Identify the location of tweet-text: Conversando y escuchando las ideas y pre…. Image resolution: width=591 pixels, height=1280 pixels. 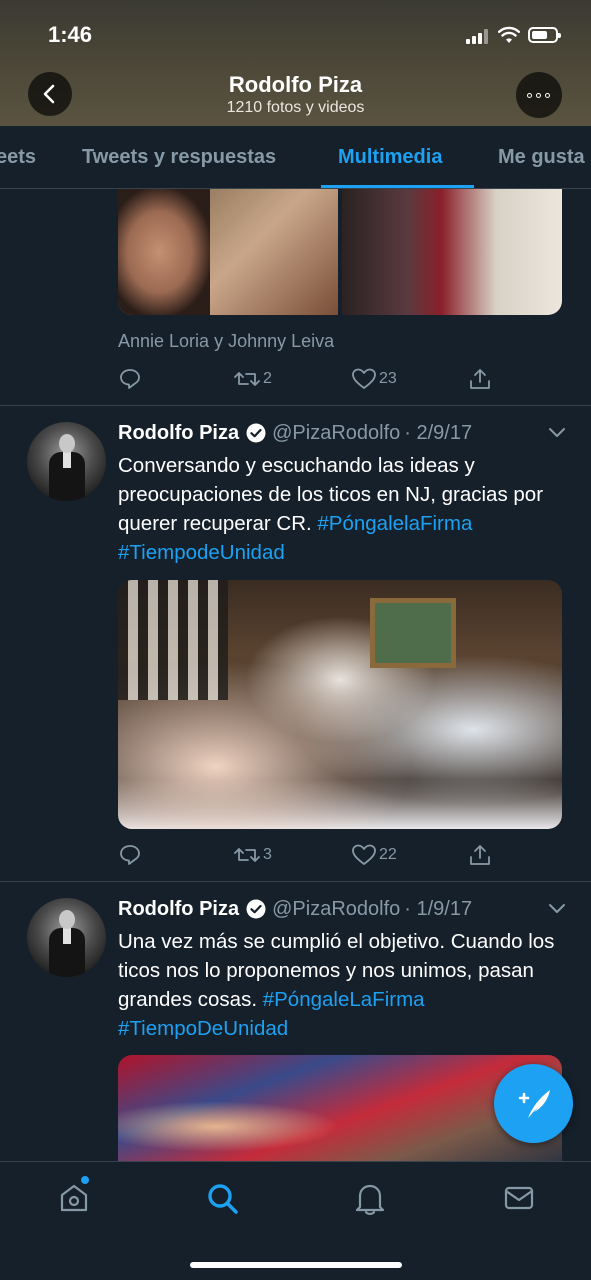
(343, 509).